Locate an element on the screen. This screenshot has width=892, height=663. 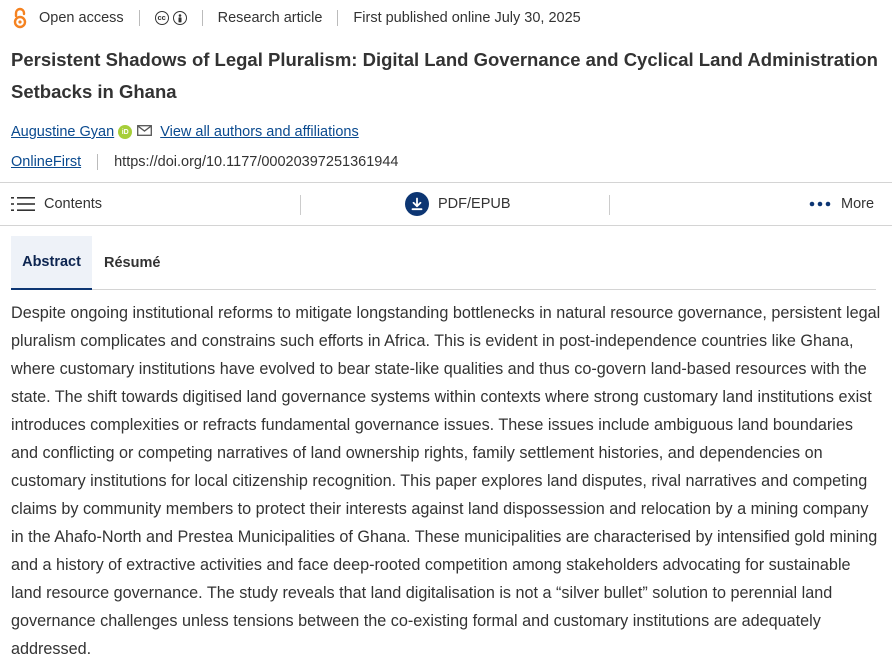
license-icons: cc is located at coordinates (170, 18).